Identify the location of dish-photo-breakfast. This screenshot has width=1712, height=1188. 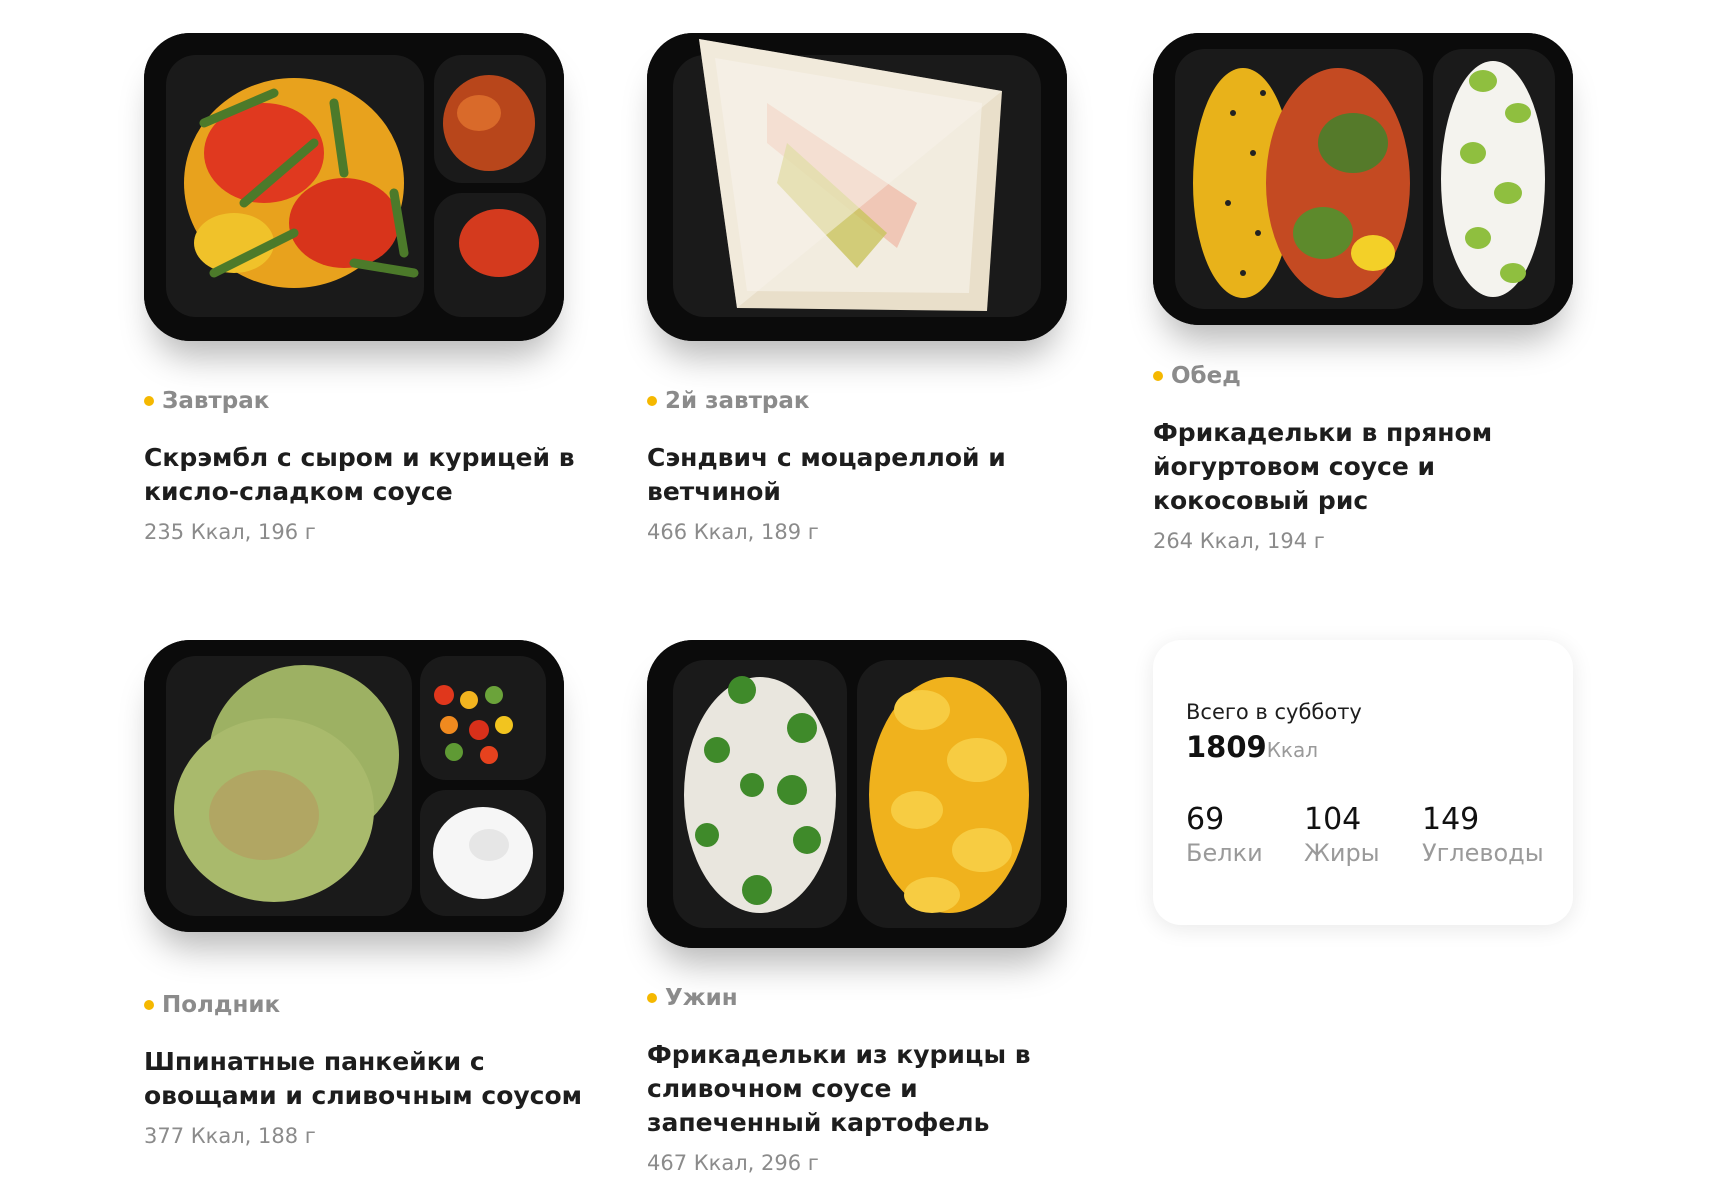
(354, 187).